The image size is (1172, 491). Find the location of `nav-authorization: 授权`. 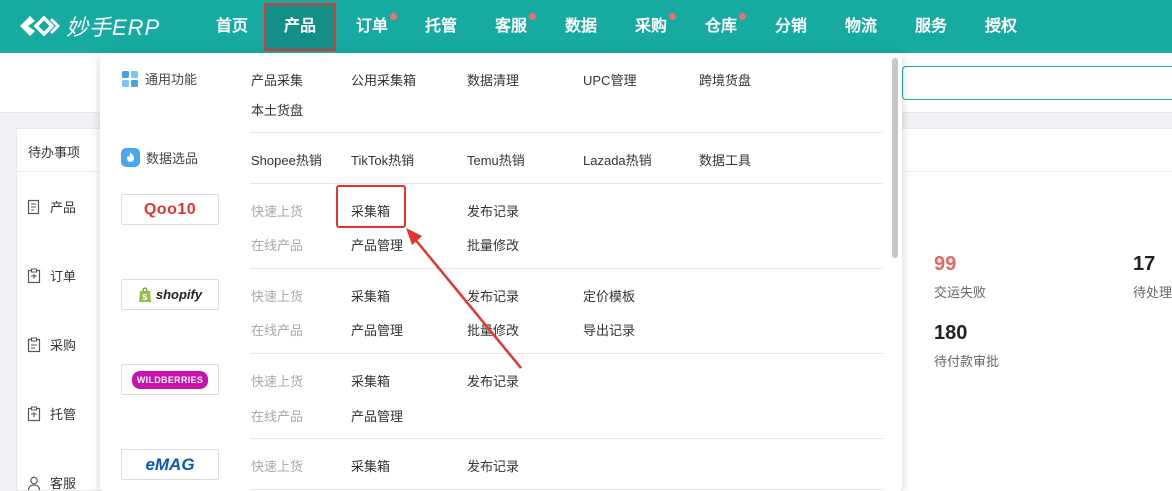

nav-authorization: 授权 is located at coordinates (1001, 26).